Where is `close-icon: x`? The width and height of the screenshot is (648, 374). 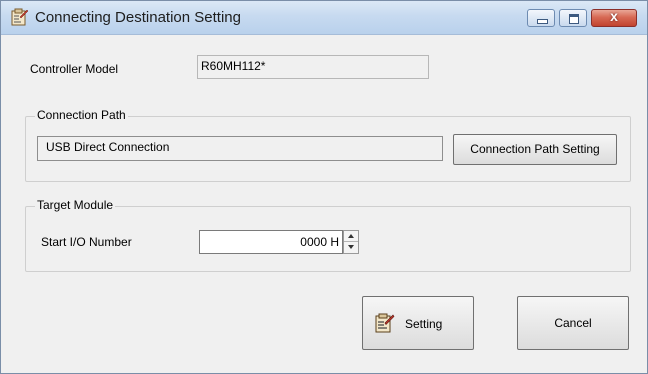
close-icon: x is located at coordinates (614, 16).